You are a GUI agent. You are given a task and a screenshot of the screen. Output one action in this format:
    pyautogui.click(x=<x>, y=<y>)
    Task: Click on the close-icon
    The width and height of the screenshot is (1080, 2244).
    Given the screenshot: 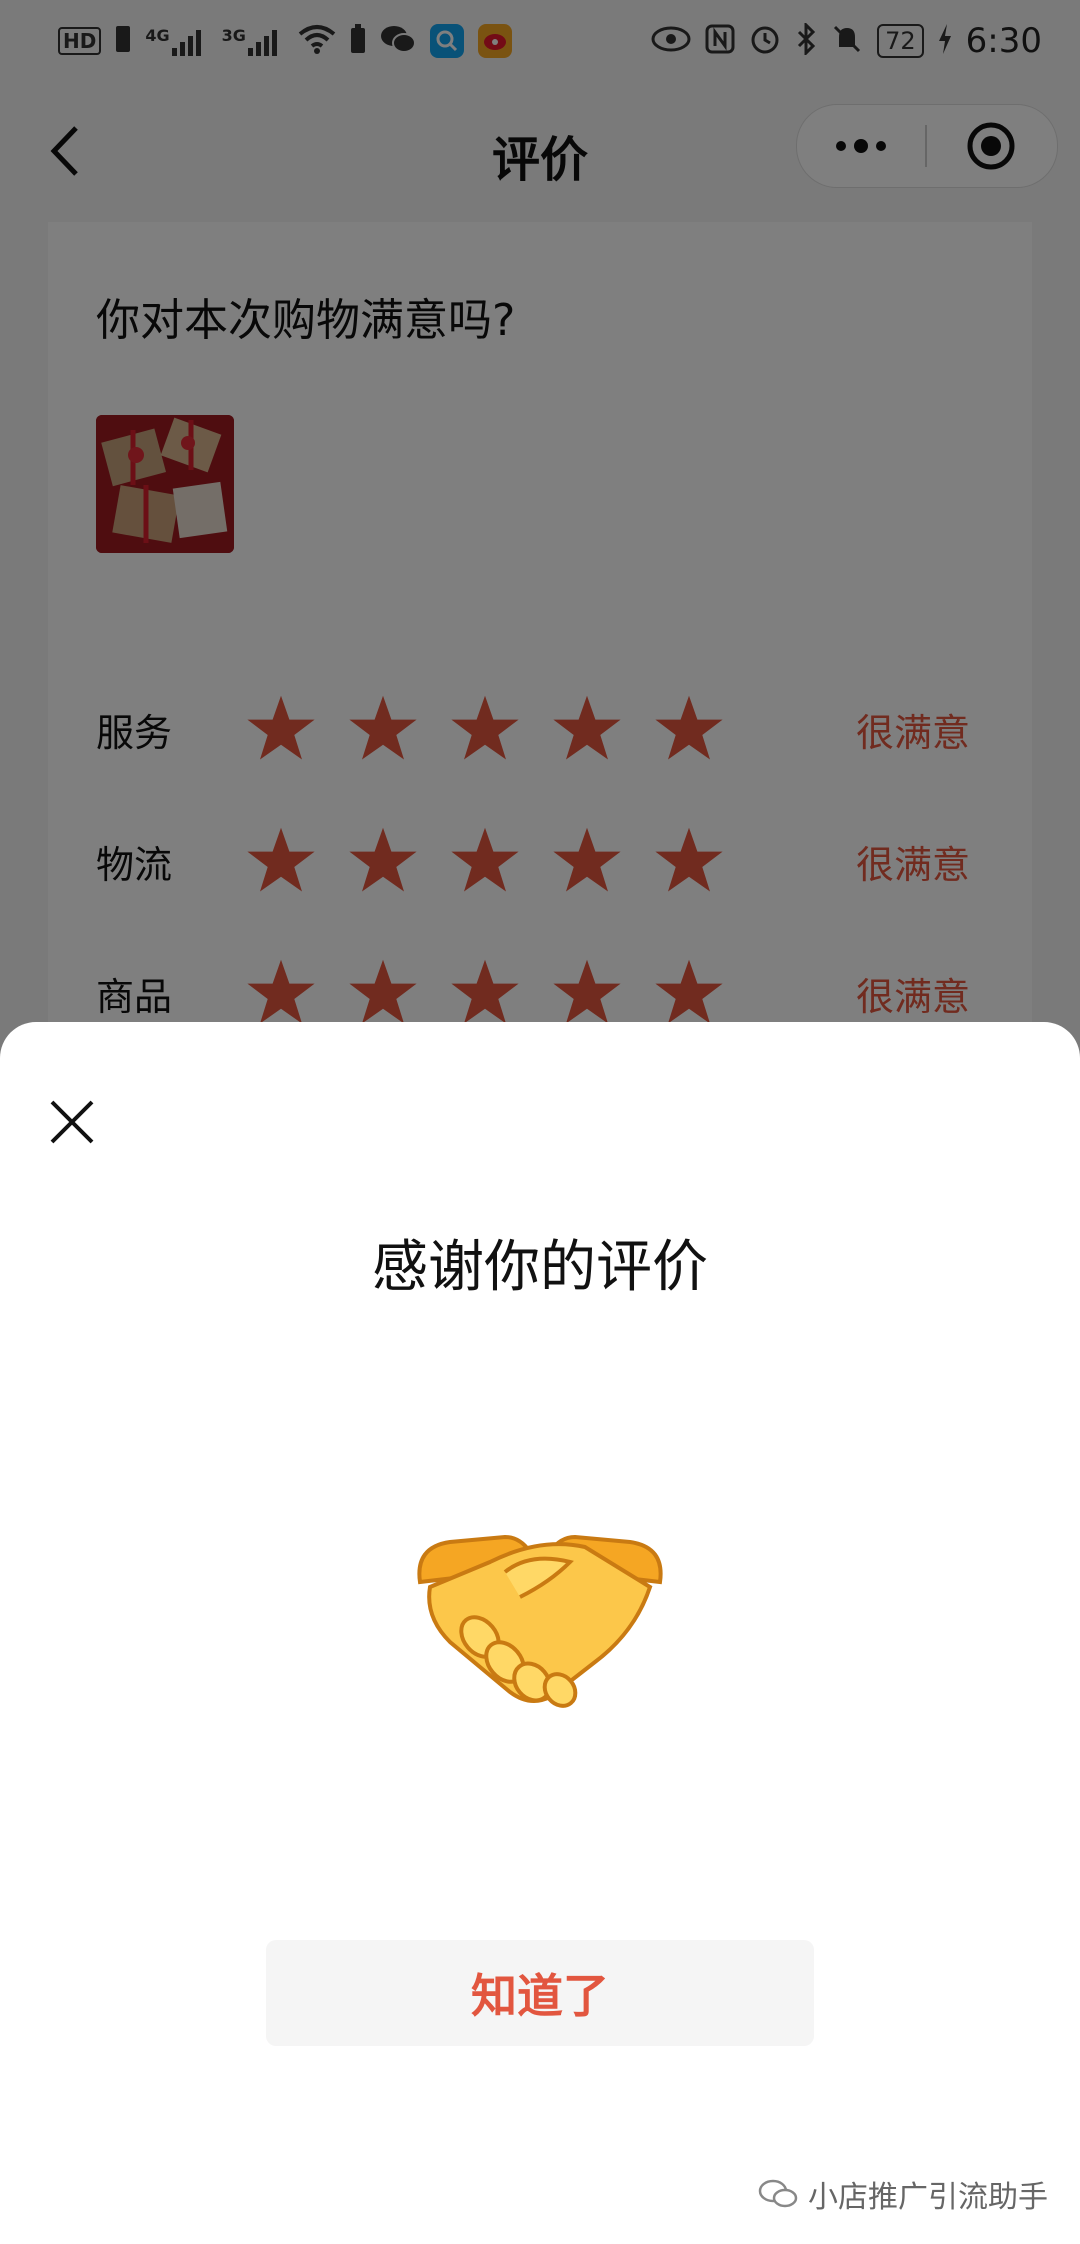 What is the action you would take?
    pyautogui.click(x=72, y=1122)
    